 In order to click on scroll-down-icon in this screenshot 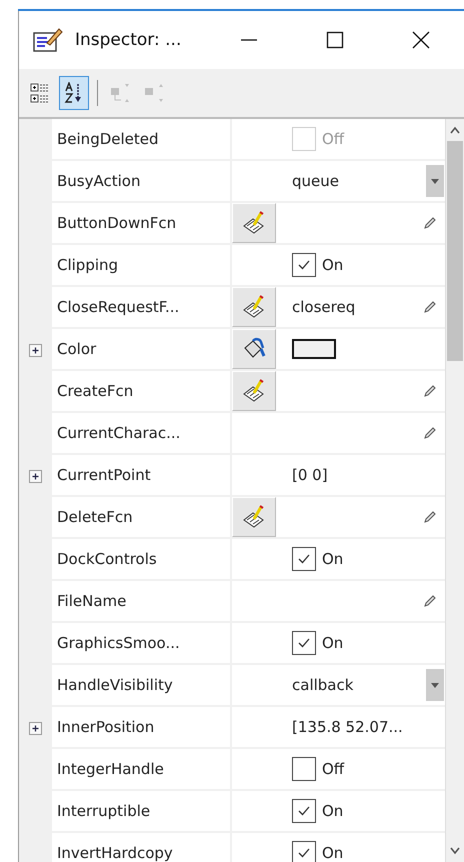, I will do `click(455, 851)`.